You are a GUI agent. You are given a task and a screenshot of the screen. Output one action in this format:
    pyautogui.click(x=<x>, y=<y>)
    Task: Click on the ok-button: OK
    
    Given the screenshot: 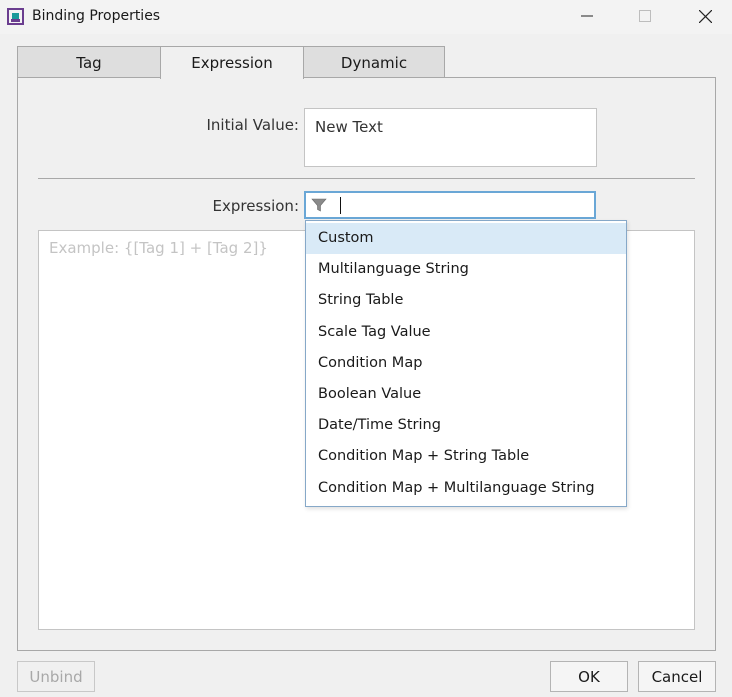 What is the action you would take?
    pyautogui.click(x=589, y=676)
    